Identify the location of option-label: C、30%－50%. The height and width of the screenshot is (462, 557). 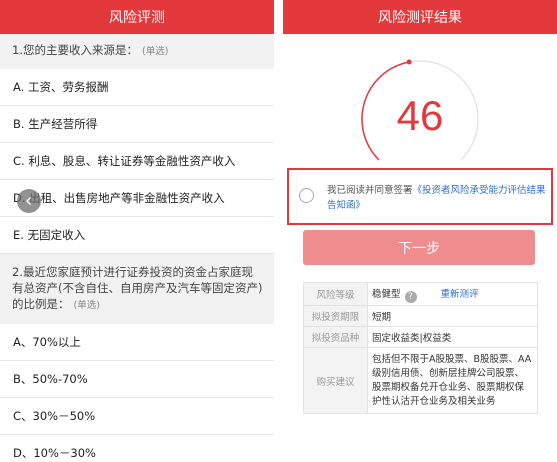
(54, 416).